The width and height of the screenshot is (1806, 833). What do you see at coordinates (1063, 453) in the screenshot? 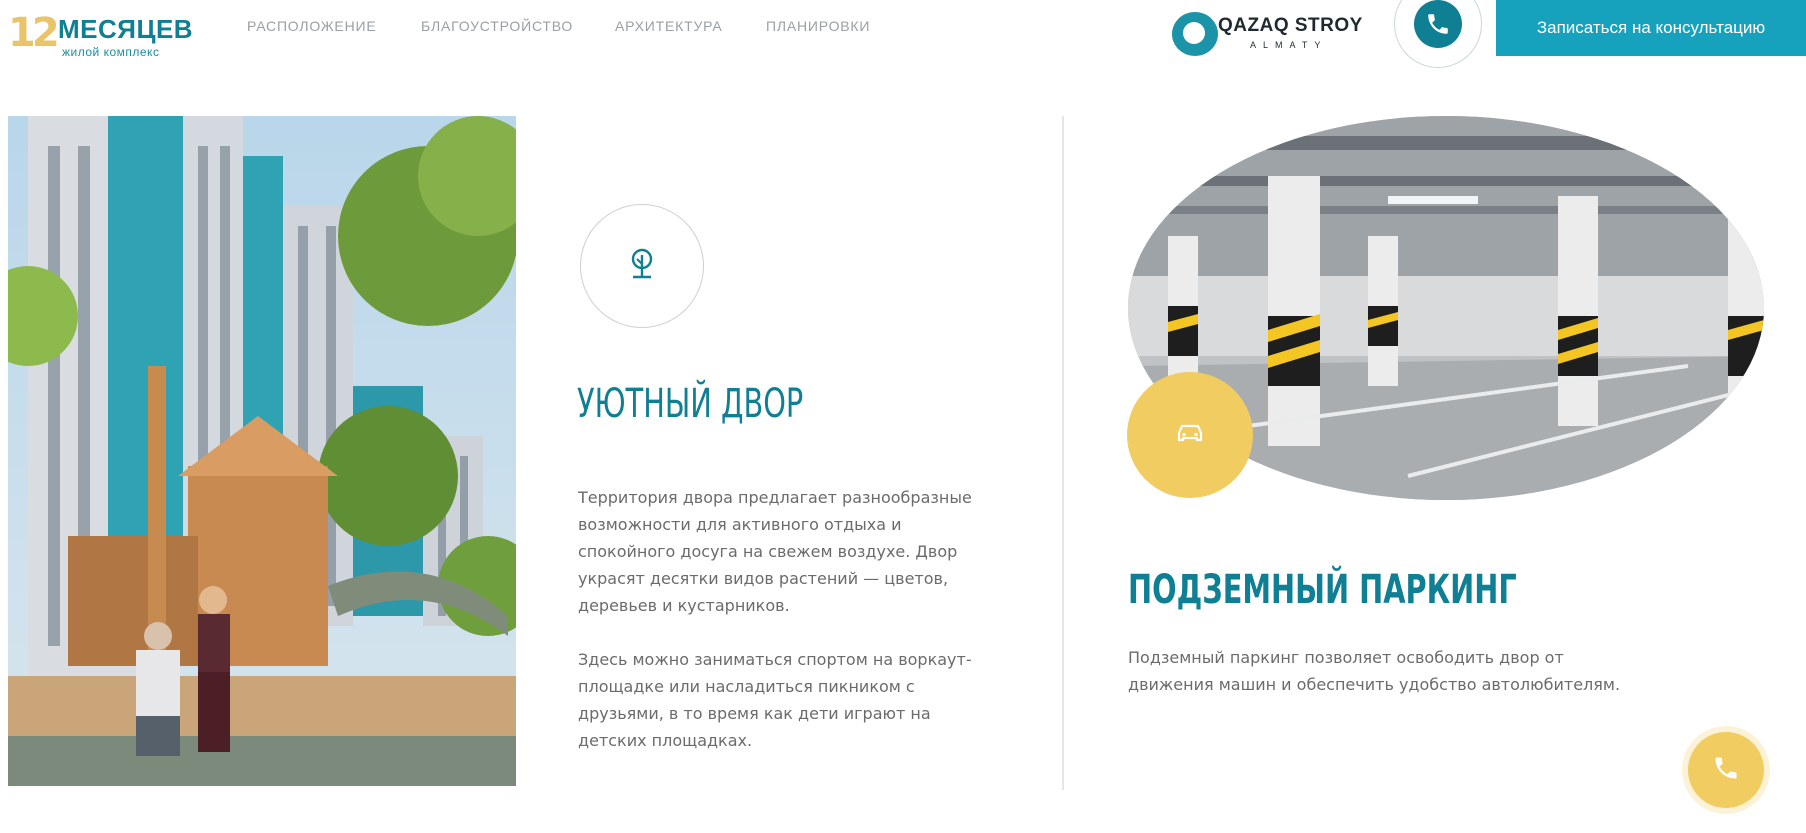
I see `section-divider` at bounding box center [1063, 453].